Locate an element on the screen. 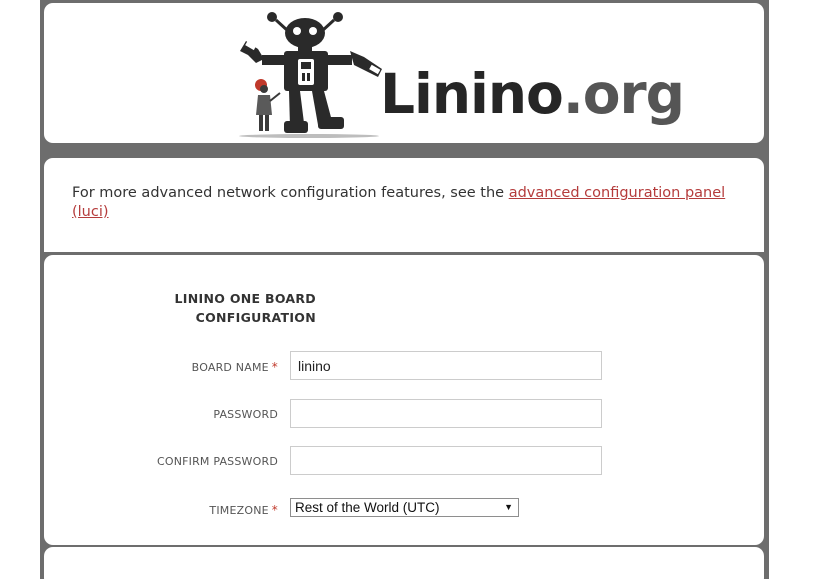  brand-main: Linino is located at coordinates (472, 94).